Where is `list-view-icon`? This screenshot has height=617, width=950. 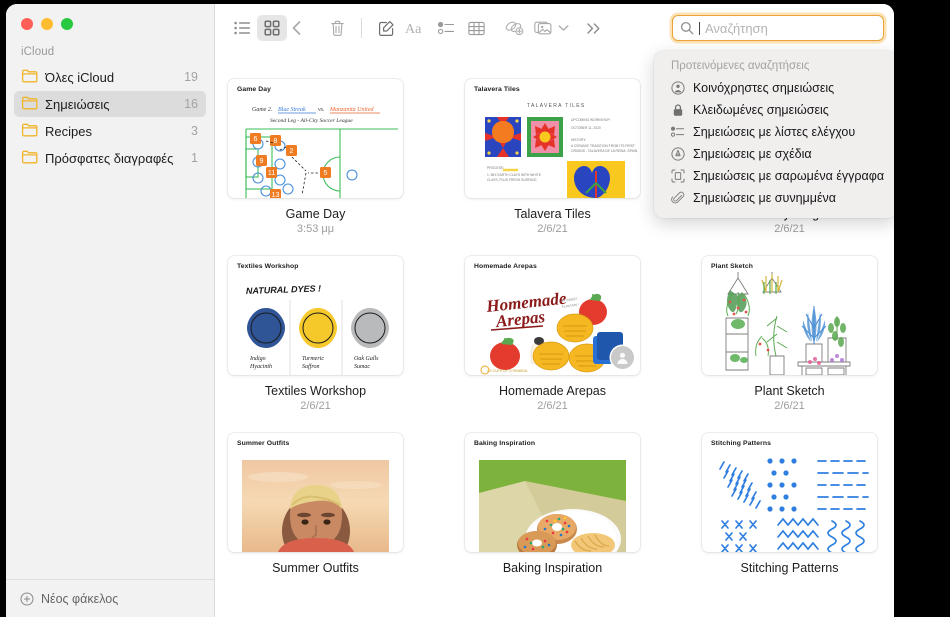
list-view-icon is located at coordinates (242, 28).